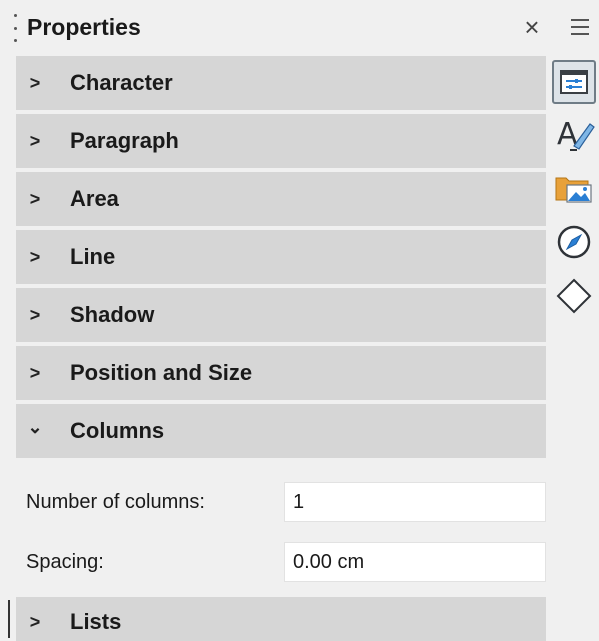 Image resolution: width=599 pixels, height=641 pixels. What do you see at coordinates (112, 314) in the screenshot?
I see `section-label: Shadow` at bounding box center [112, 314].